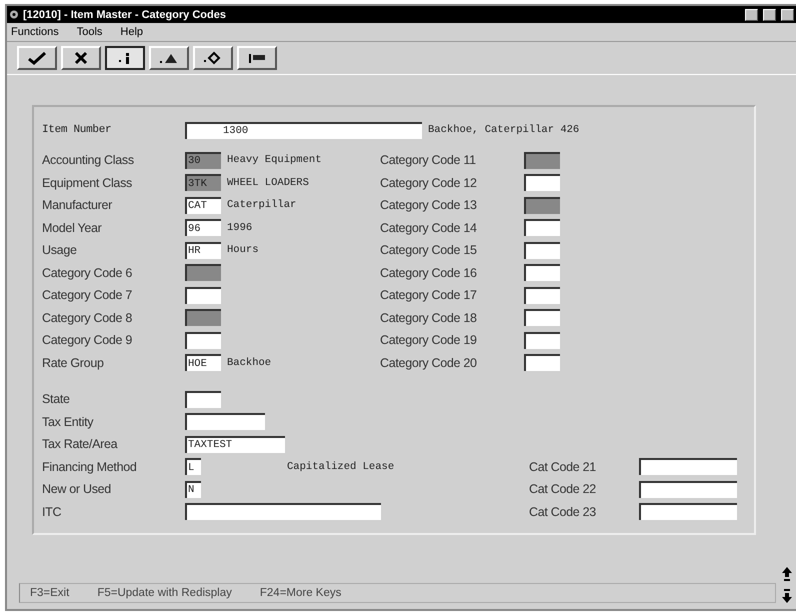 This screenshot has height=615, width=796. Describe the element at coordinates (213, 58) in the screenshot. I see `diamond-icon` at that location.